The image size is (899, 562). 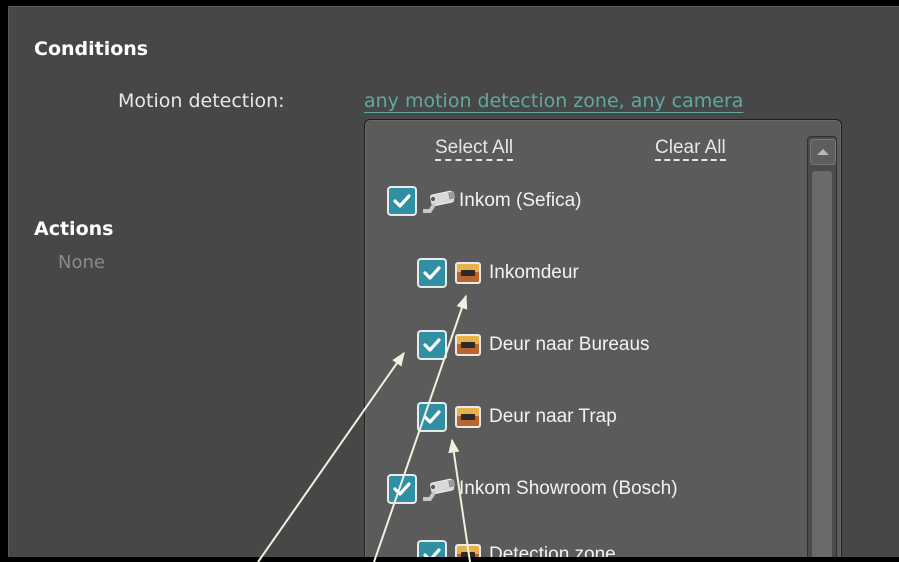 What do you see at coordinates (81, 262) in the screenshot?
I see `actions-none-text: None` at bounding box center [81, 262].